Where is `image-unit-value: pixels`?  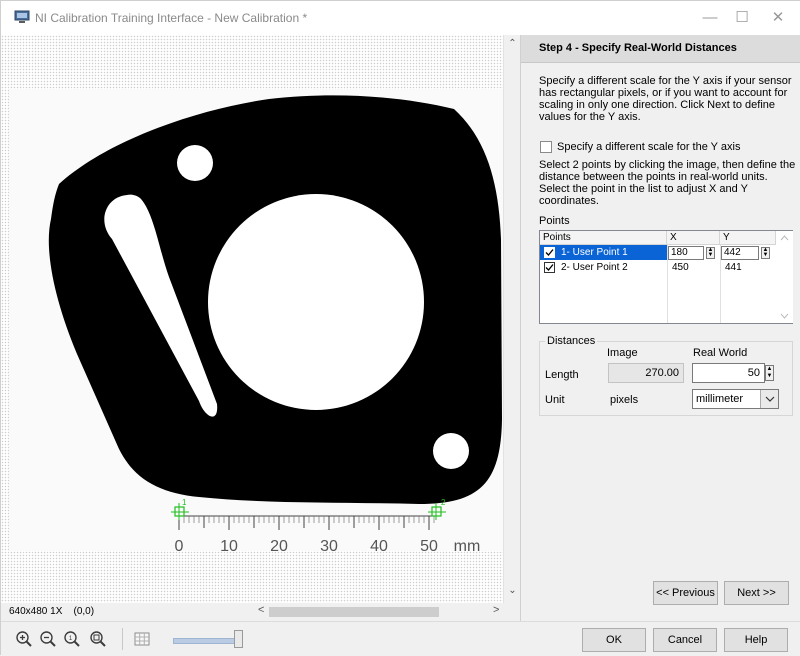
image-unit-value: pixels is located at coordinates (624, 400).